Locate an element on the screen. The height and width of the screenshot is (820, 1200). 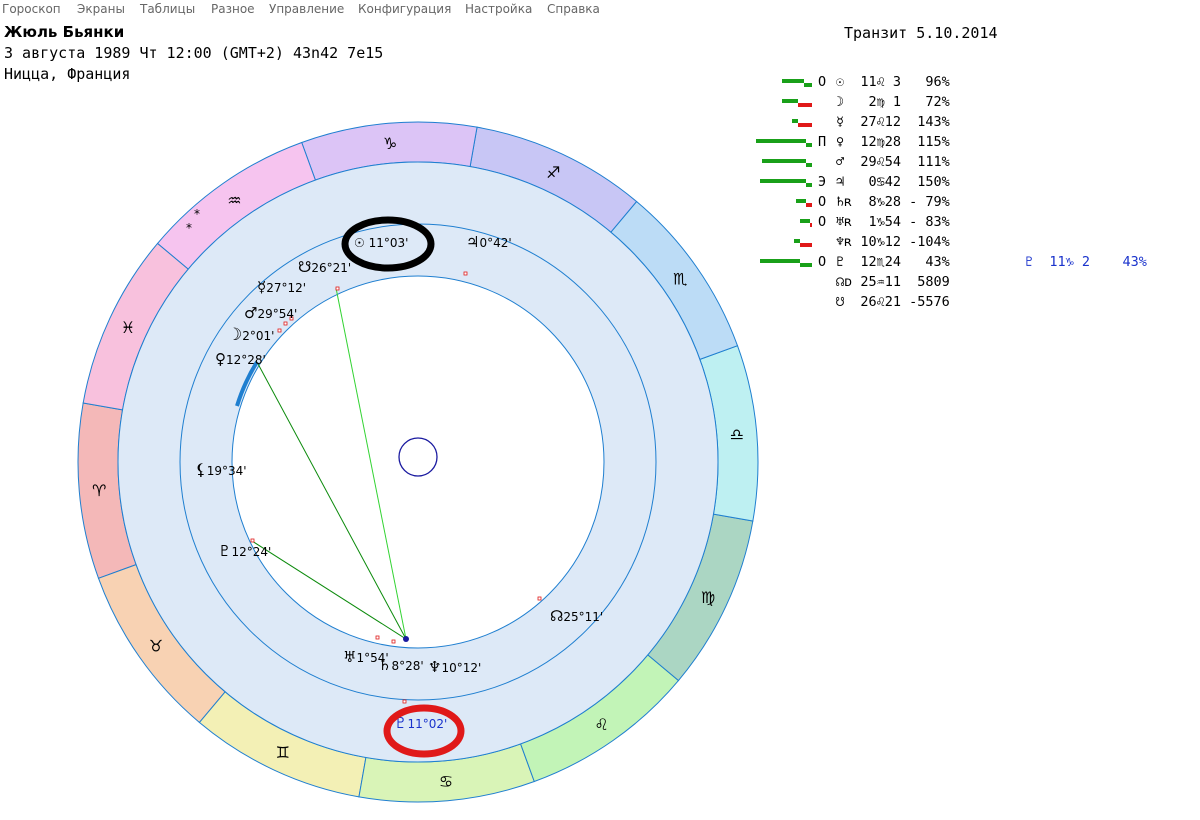
sun-icon: ☉ is located at coordinates (359, 243).